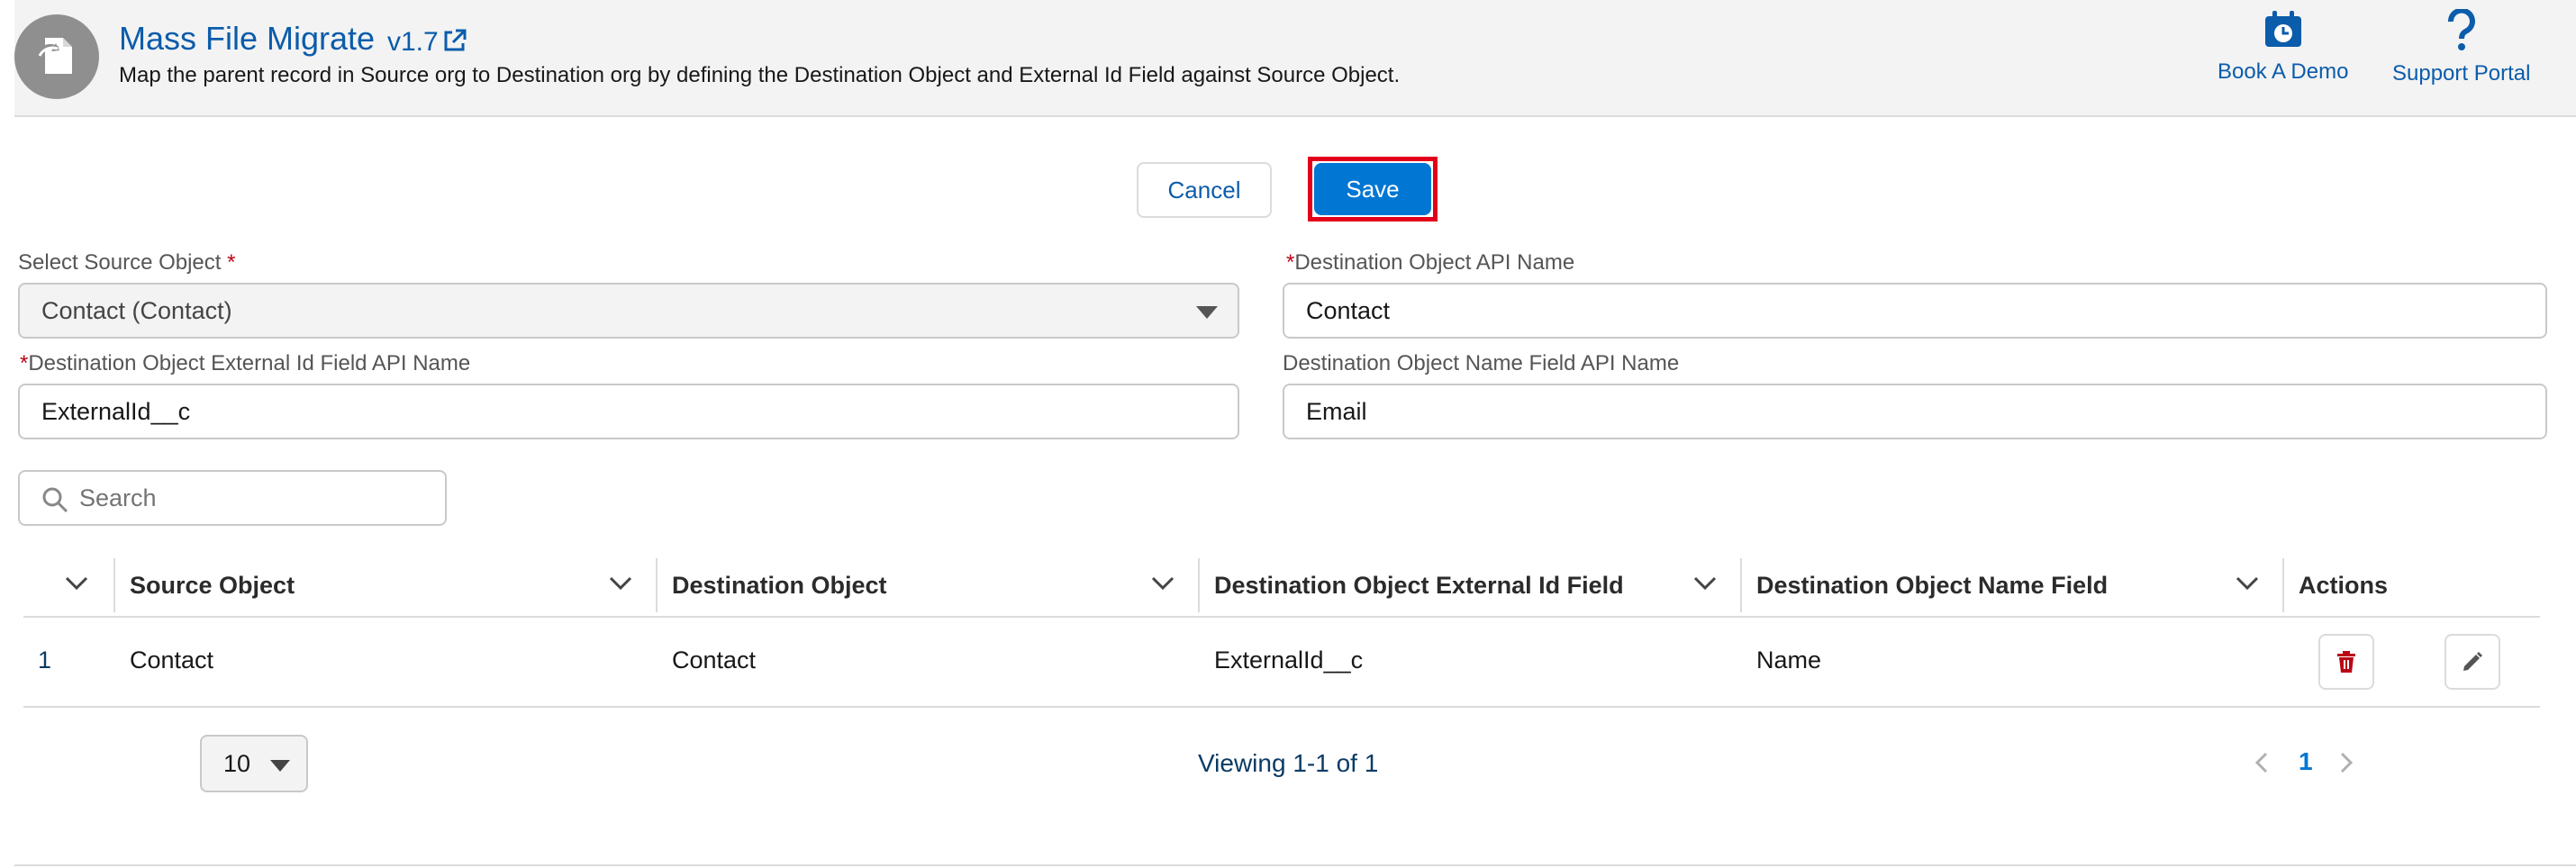 This screenshot has height=868, width=2576. I want to click on page-size-value: 10, so click(237, 763).